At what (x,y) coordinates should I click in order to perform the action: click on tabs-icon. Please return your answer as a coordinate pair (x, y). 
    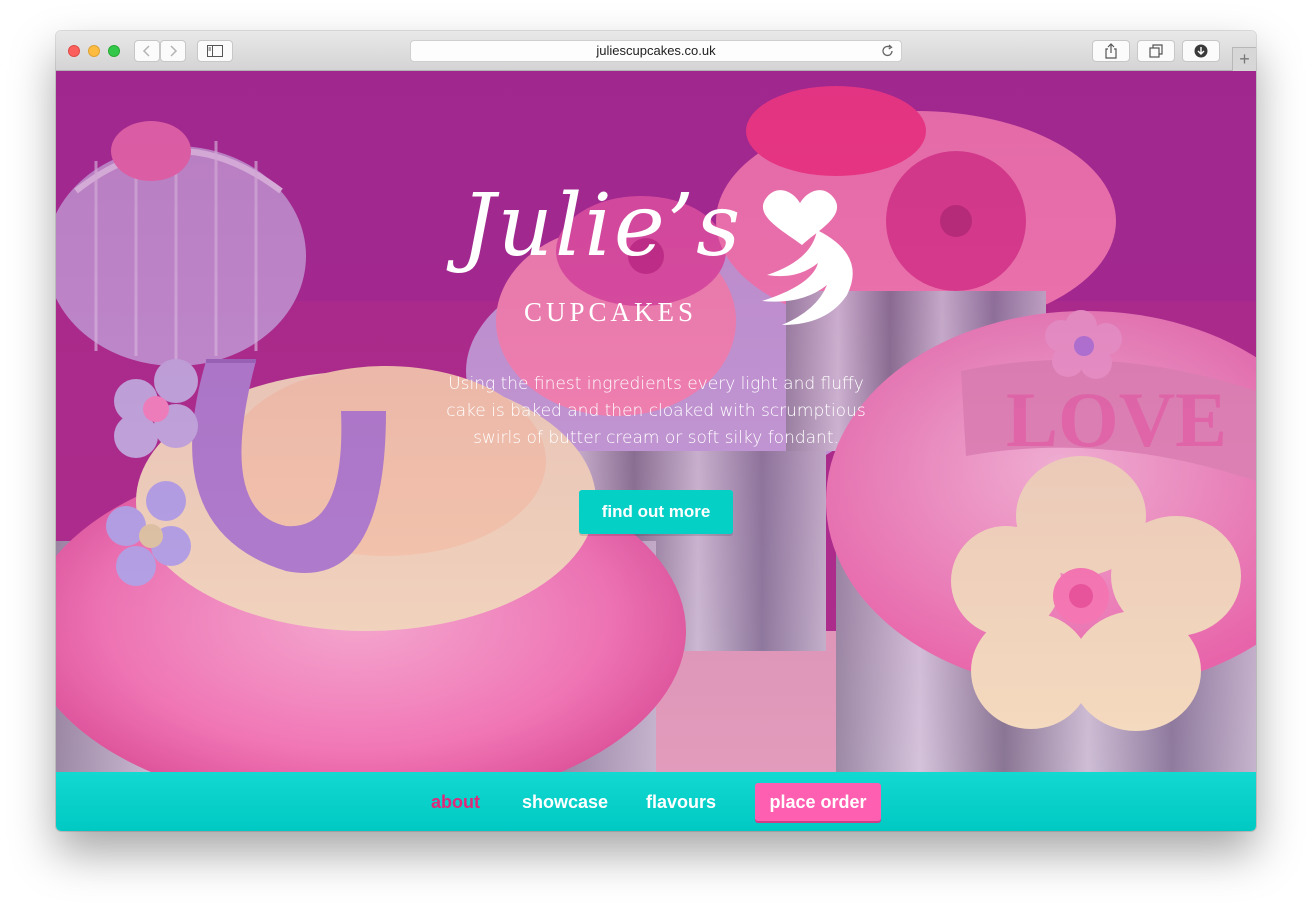
    Looking at the image, I should click on (1156, 51).